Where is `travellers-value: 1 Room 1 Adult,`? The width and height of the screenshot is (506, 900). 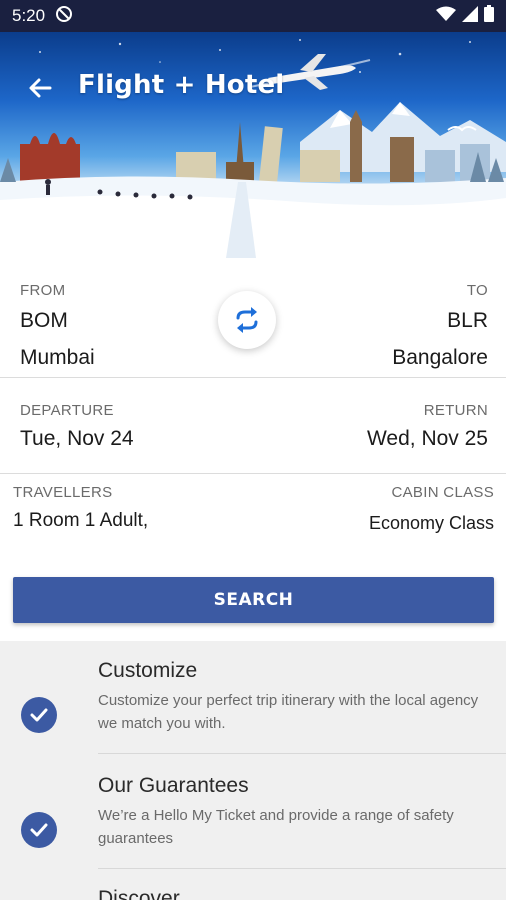 travellers-value: 1 Room 1 Adult, is located at coordinates (81, 520).